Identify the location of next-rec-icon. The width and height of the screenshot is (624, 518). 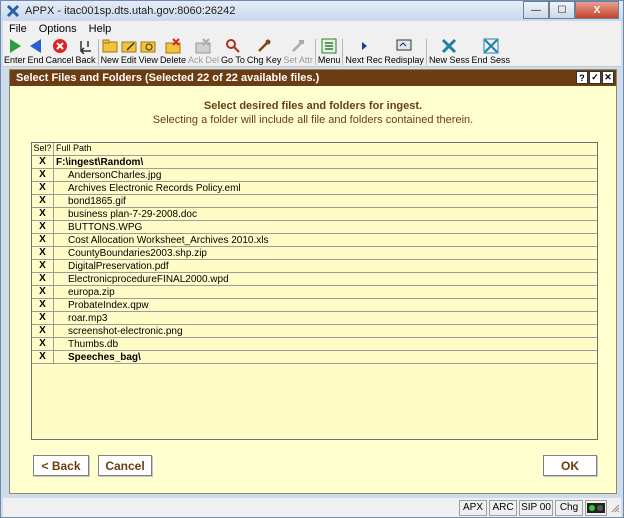
(364, 46).